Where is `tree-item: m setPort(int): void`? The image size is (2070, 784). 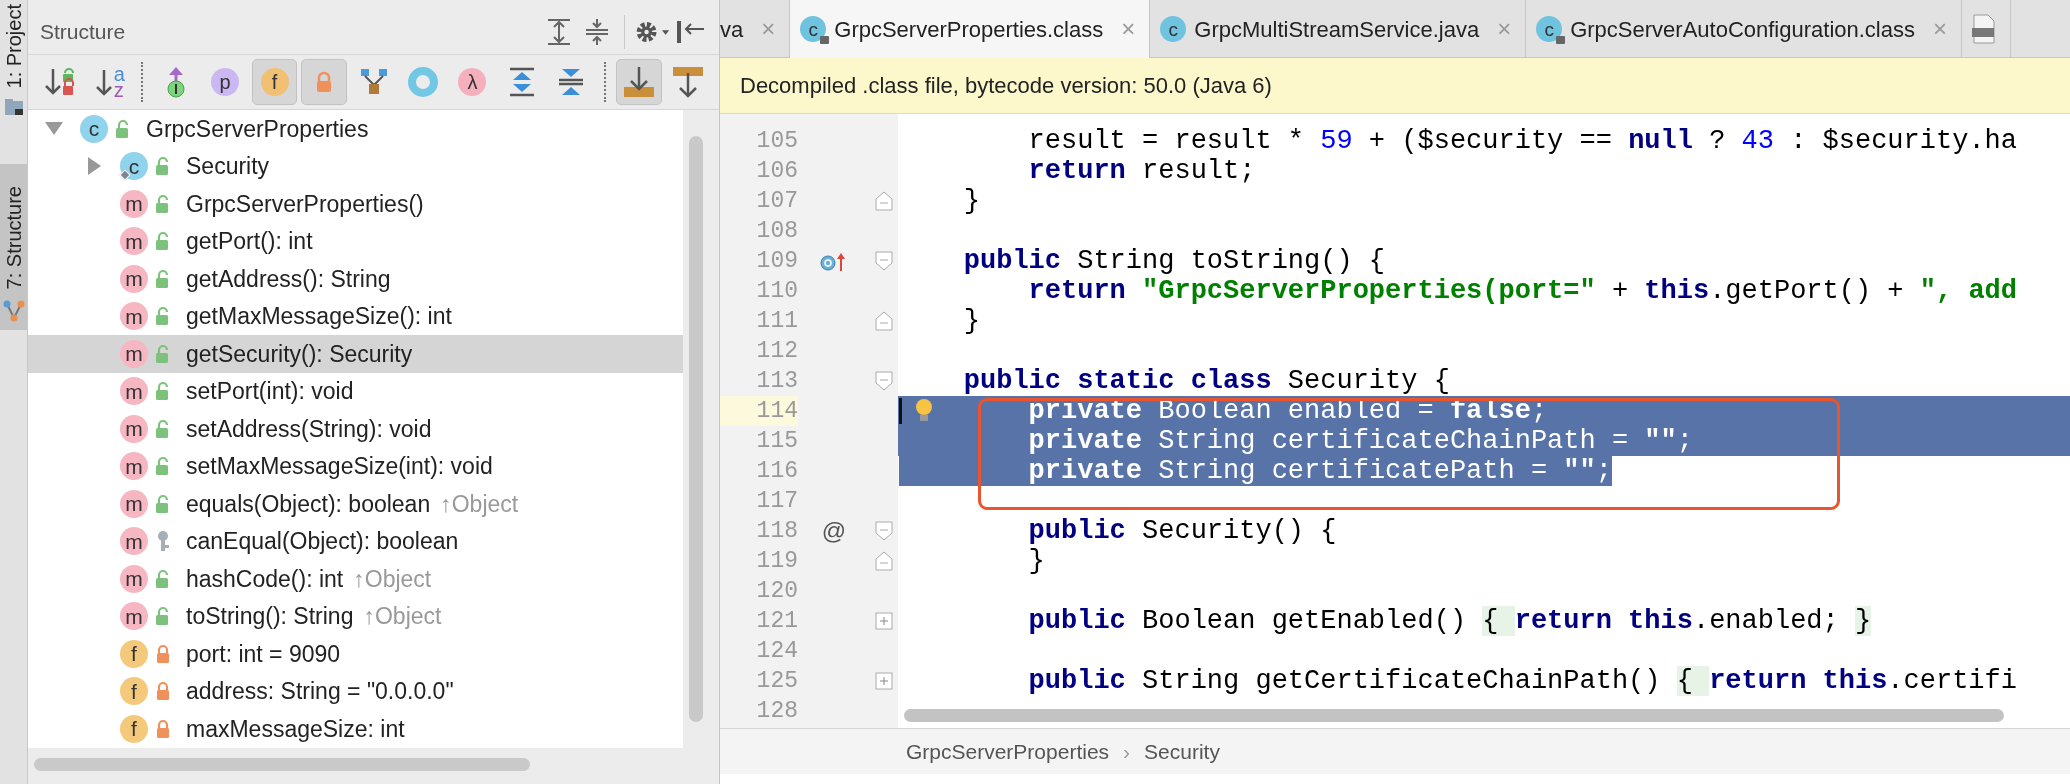 tree-item: m setPort(int): void is located at coordinates (355, 391).